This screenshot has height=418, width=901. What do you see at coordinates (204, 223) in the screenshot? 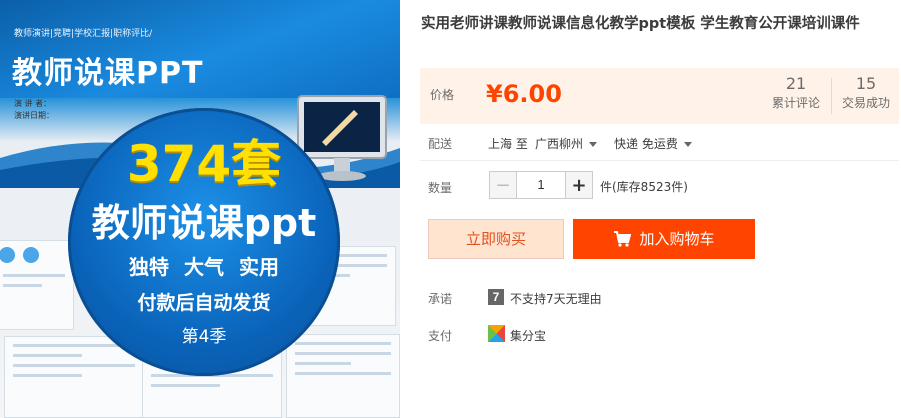
I see `badge-name: 教师说课ppt` at bounding box center [204, 223].